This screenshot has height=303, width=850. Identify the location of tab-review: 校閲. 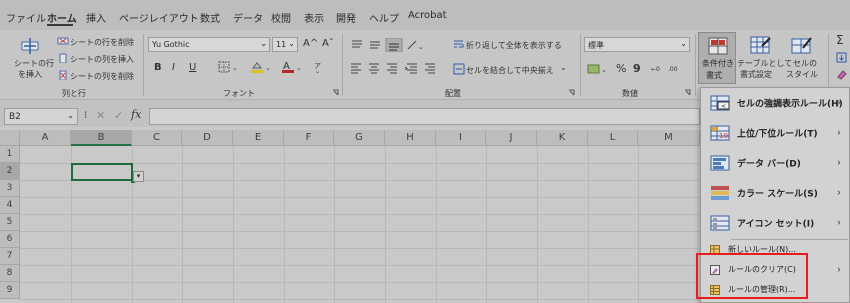
(281, 17).